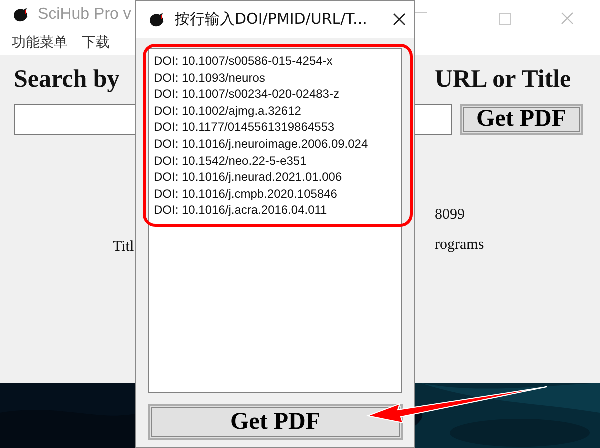 Image resolution: width=600 pixels, height=448 pixels. Describe the element at coordinates (262, 144) in the screenshot. I see `doi-line: DOI: 10.1016/j.neuroimage.2006.09.024` at that location.